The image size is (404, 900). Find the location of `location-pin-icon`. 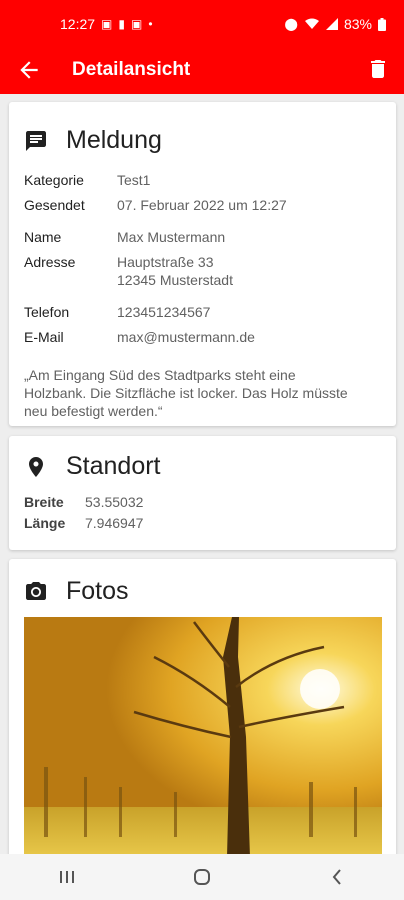

location-pin-icon is located at coordinates (36, 466).